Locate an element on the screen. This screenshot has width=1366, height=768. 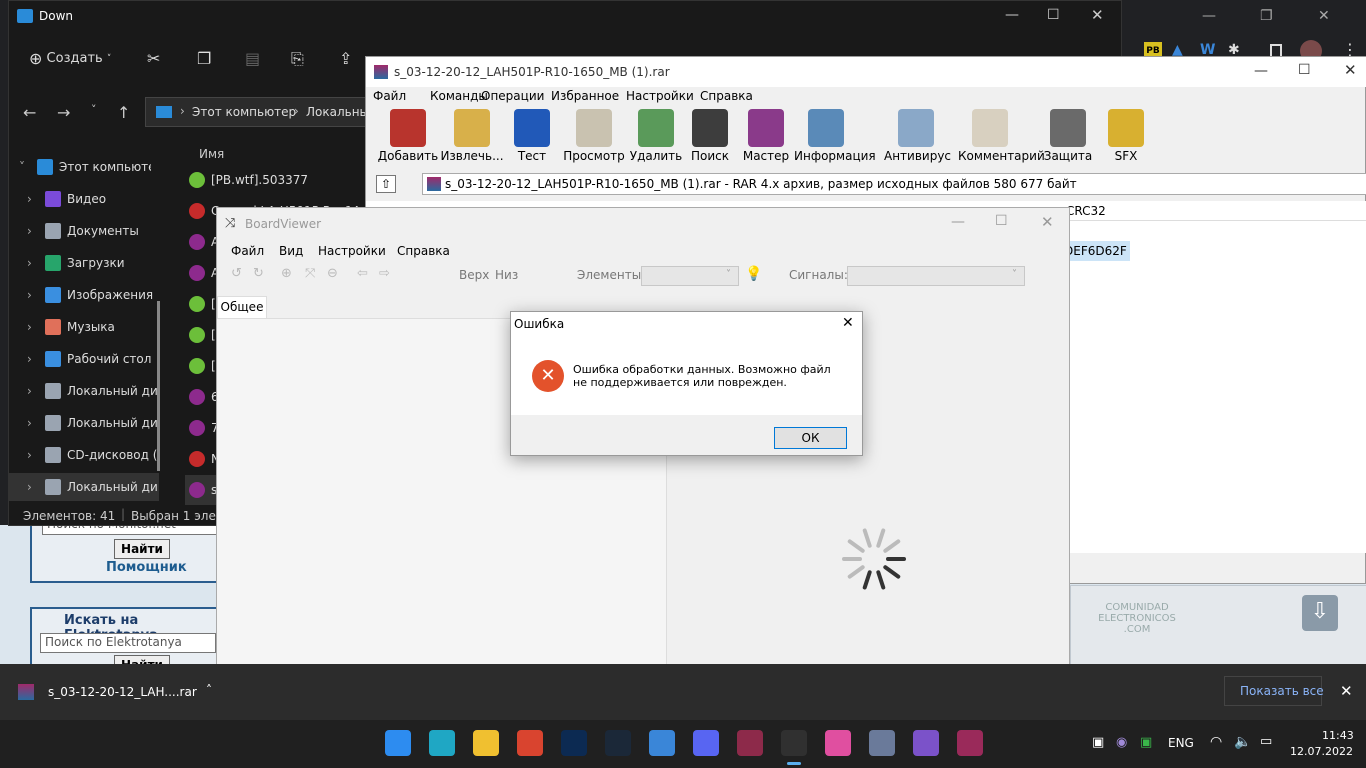
winrar-menu-item: Файл is located at coordinates (389, 96).